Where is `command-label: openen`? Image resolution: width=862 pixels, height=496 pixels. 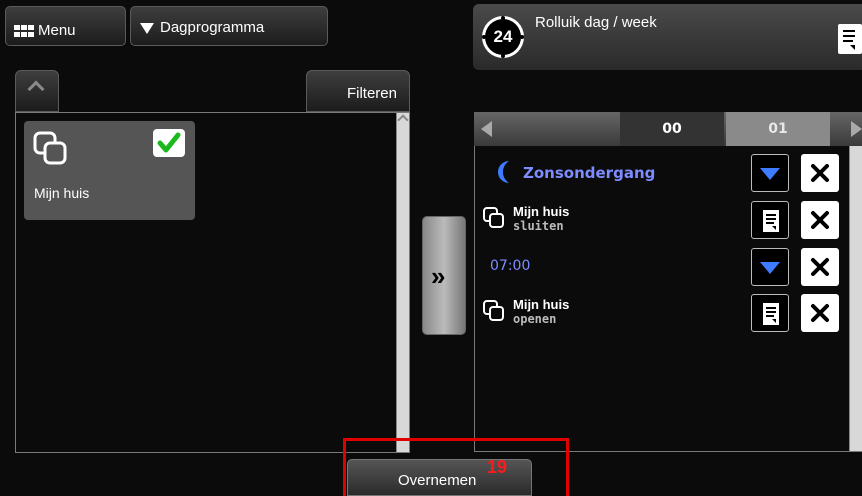
command-label: openen is located at coordinates (535, 319).